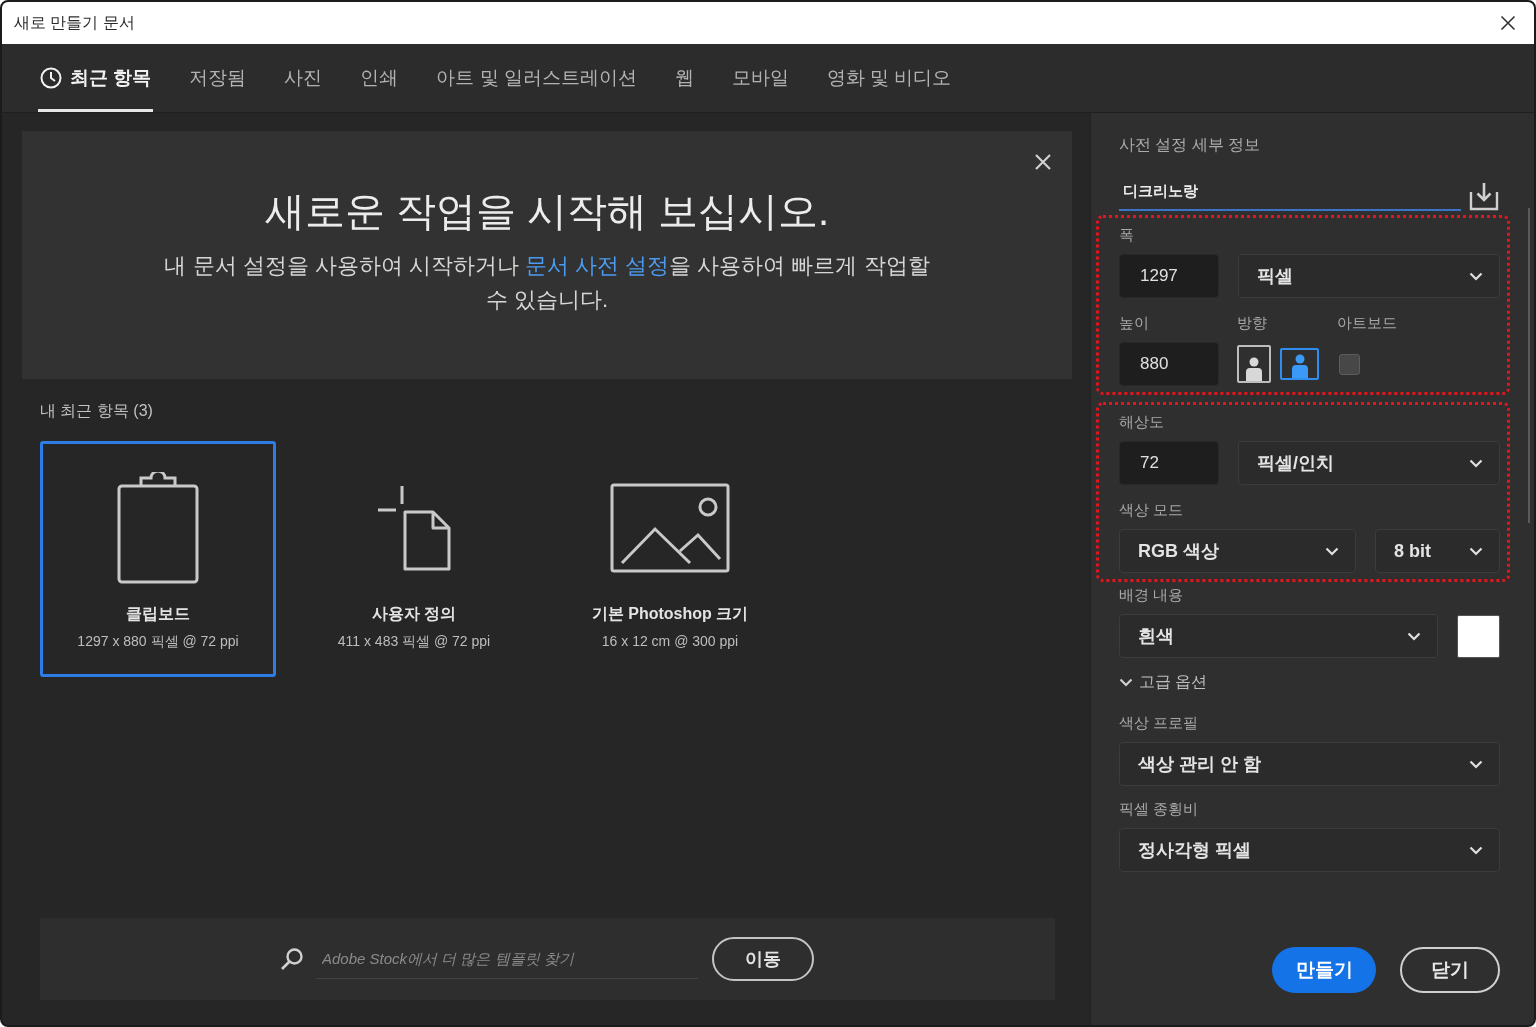  Describe the element at coordinates (292, 959) in the screenshot. I see `search-icon` at that location.